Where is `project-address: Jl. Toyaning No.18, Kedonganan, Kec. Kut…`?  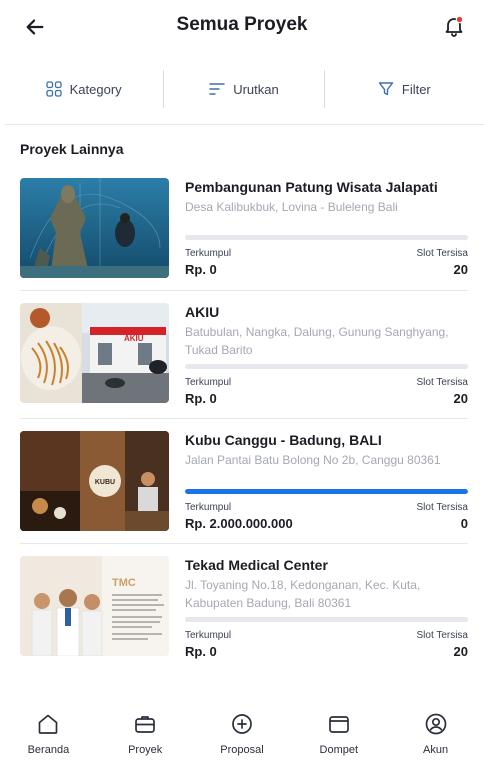
project-address: Jl. Toyaning No.18, Kedonganan, Kec. Kut… is located at coordinates (303, 594).